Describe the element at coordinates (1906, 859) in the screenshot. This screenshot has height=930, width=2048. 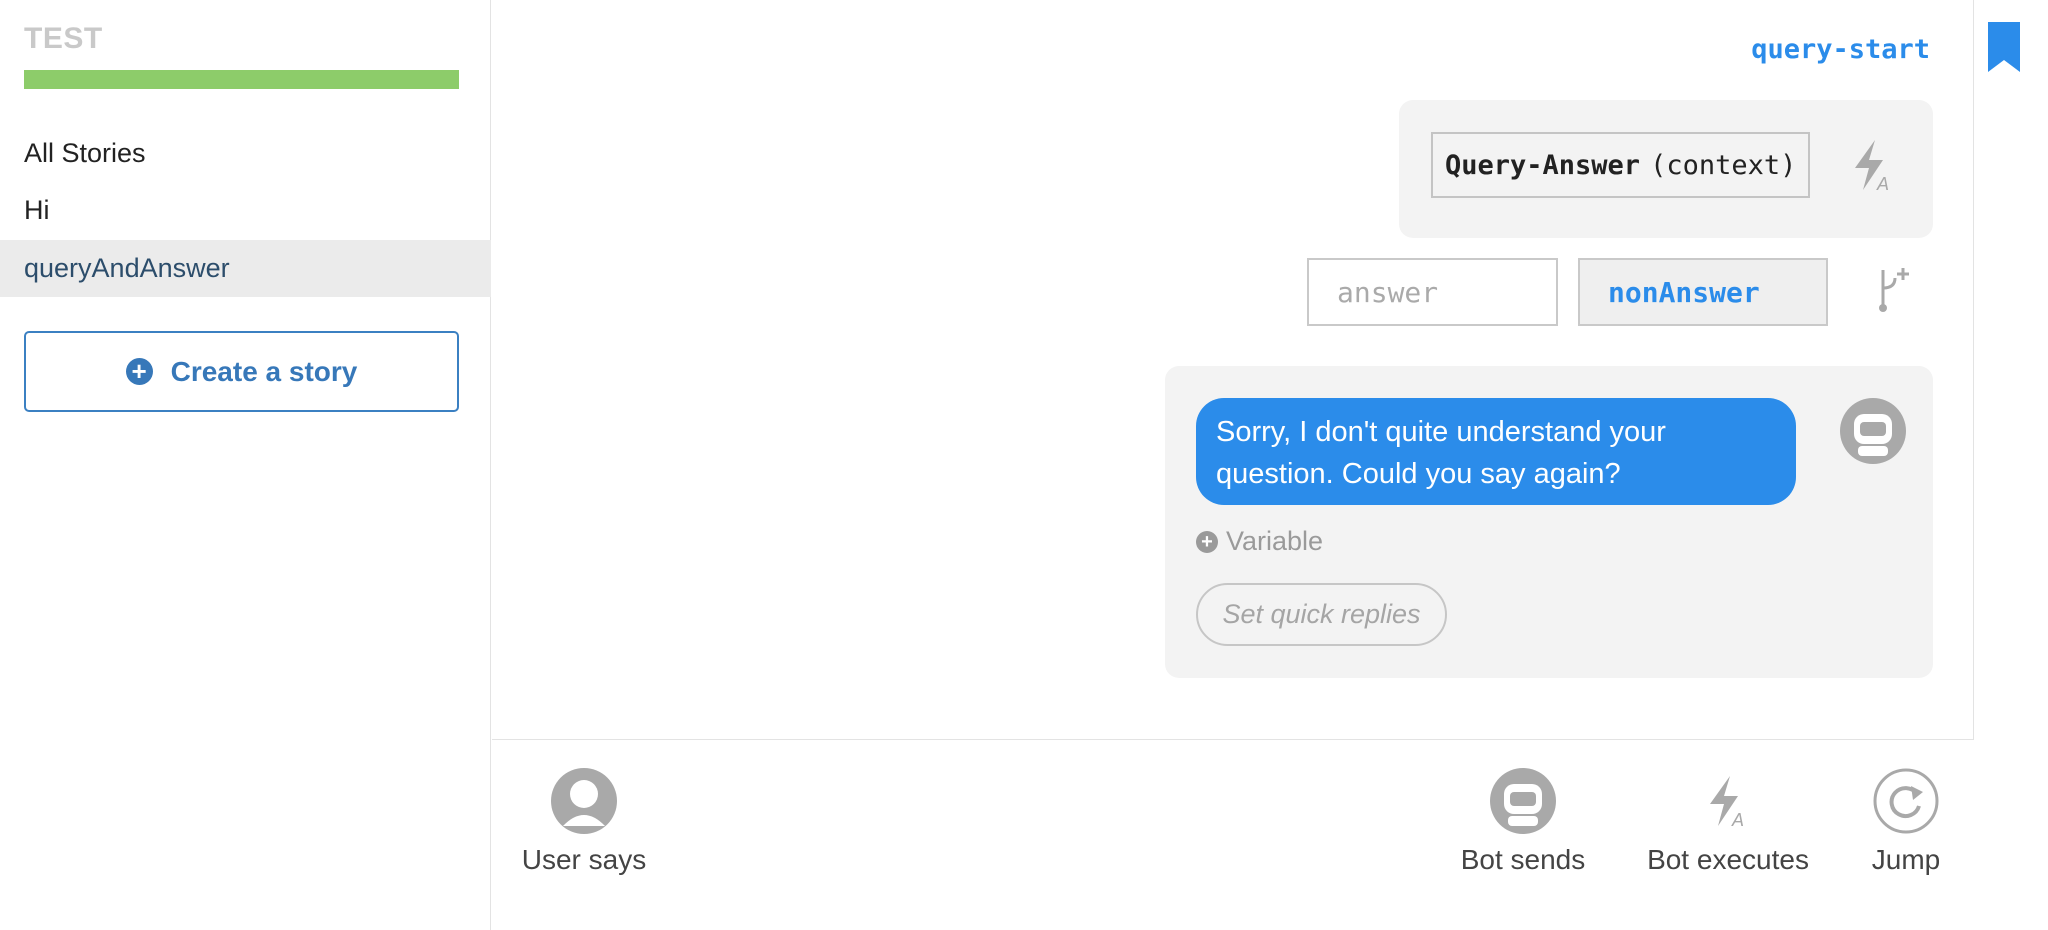
I see `jump-label: Jump` at that location.